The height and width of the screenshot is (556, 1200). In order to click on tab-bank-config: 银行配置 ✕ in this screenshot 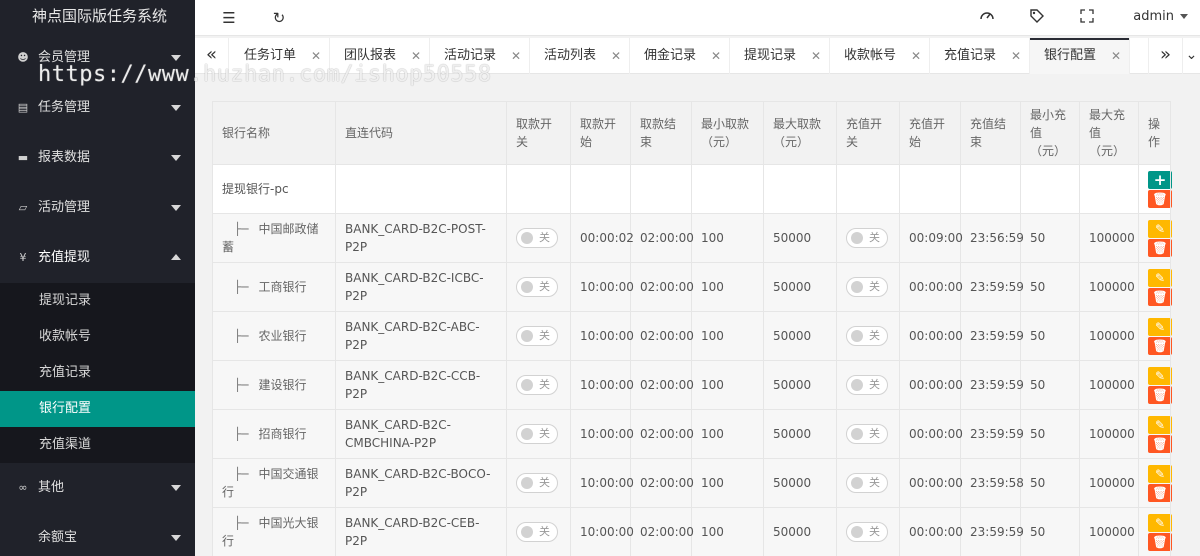, I will do `click(1080, 56)`.